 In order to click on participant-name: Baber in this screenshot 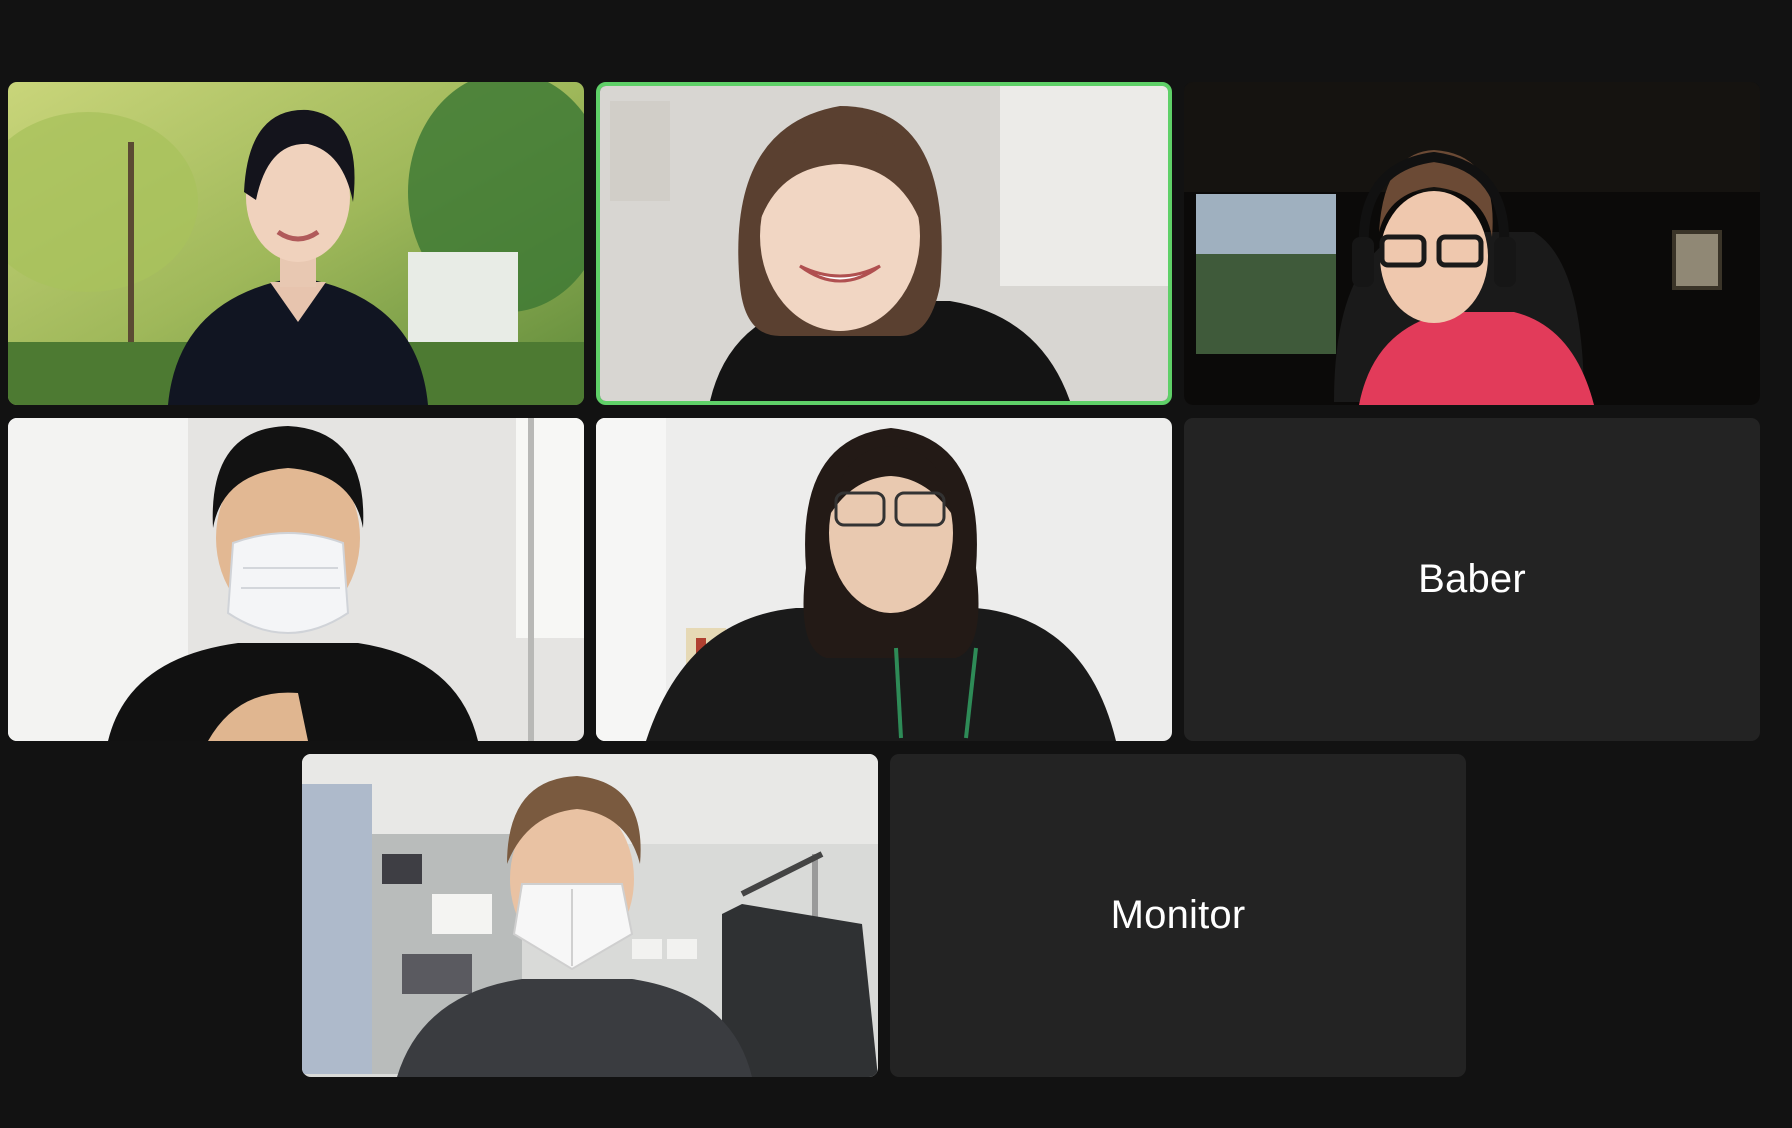, I will do `click(1472, 579)`.